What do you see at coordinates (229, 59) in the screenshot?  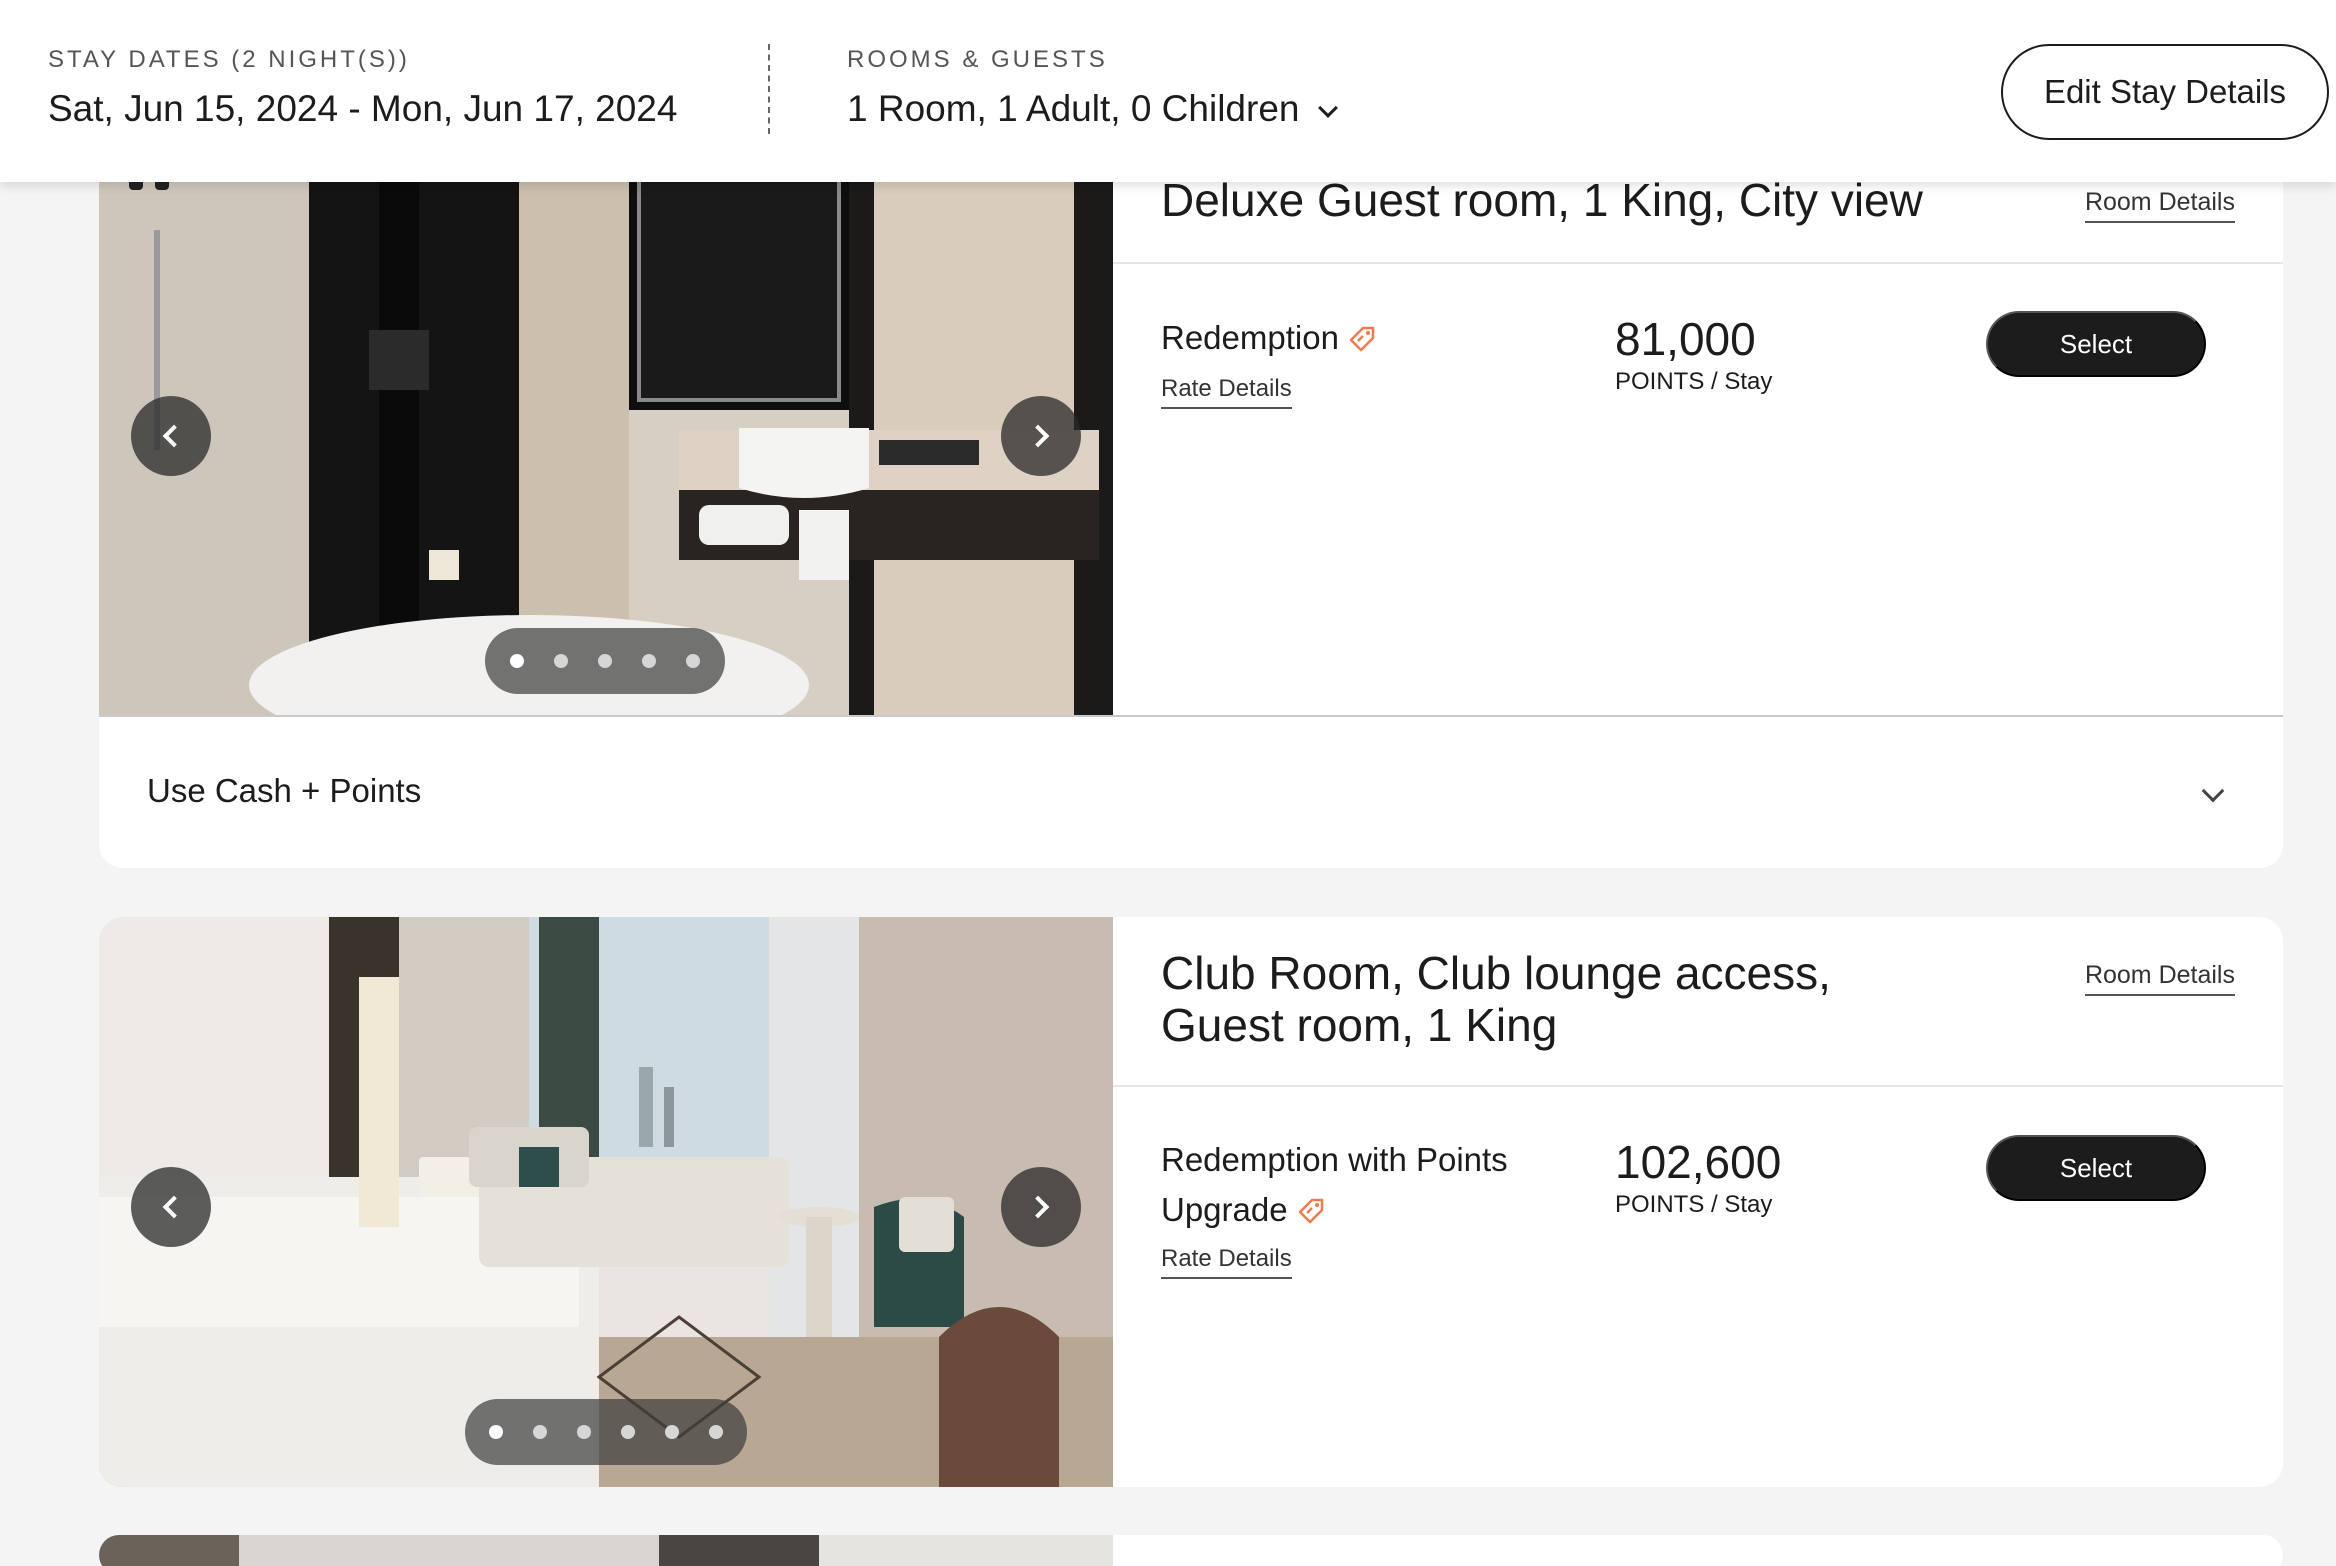 I see `stay-dates-label: STAY DATES (2 NIGHT(S))` at bounding box center [229, 59].